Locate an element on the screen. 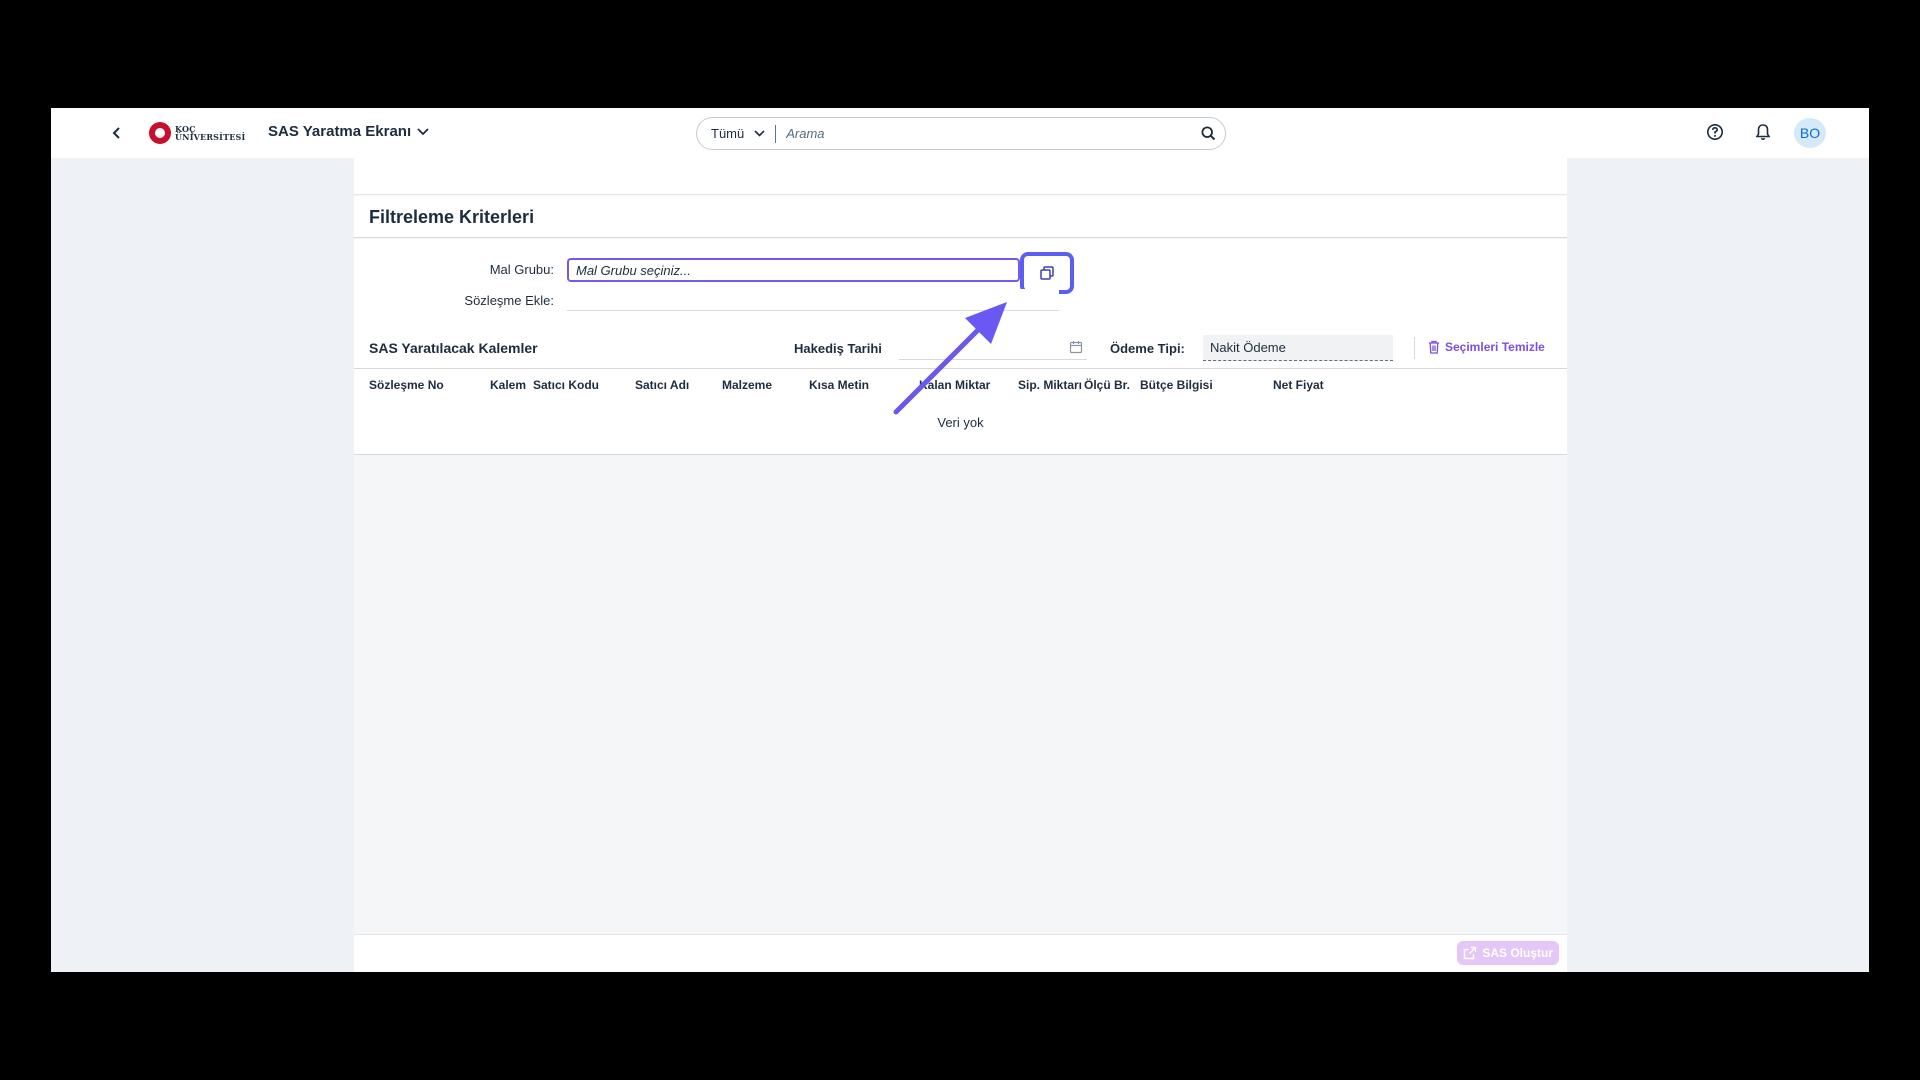  column-header: Kalan Miktar is located at coordinates (954, 385).